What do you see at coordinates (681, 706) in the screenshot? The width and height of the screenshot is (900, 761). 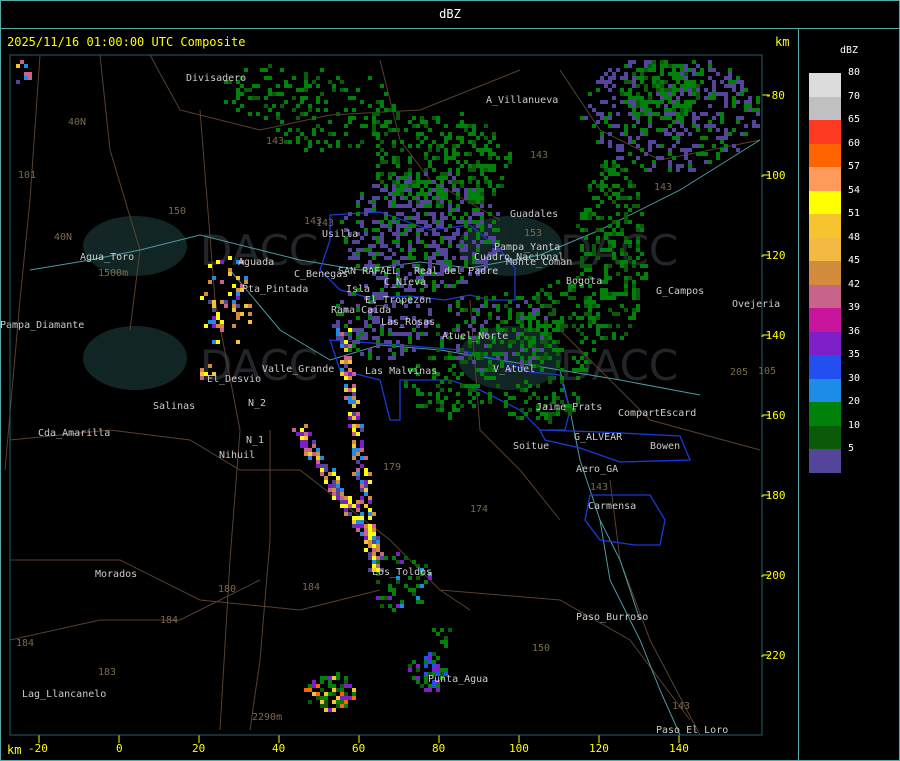 I see `route-number: 143` at bounding box center [681, 706].